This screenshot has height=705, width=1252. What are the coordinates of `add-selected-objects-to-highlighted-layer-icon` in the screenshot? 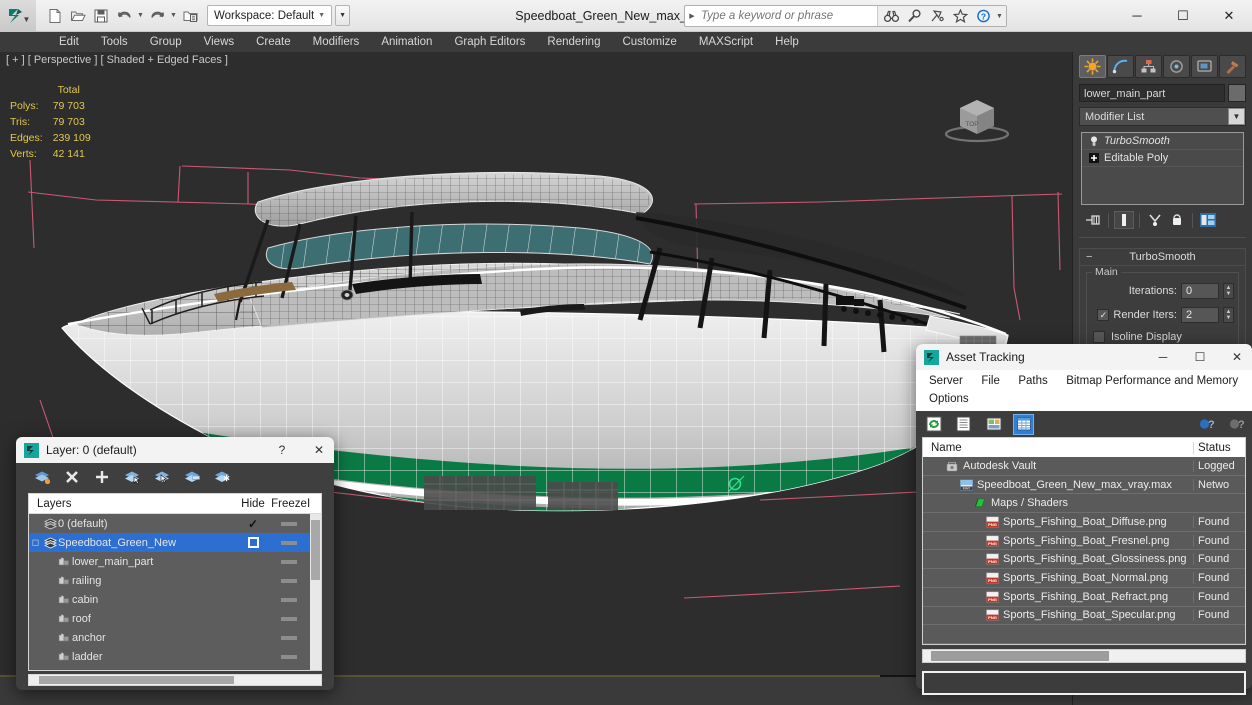 It's located at (102, 477).